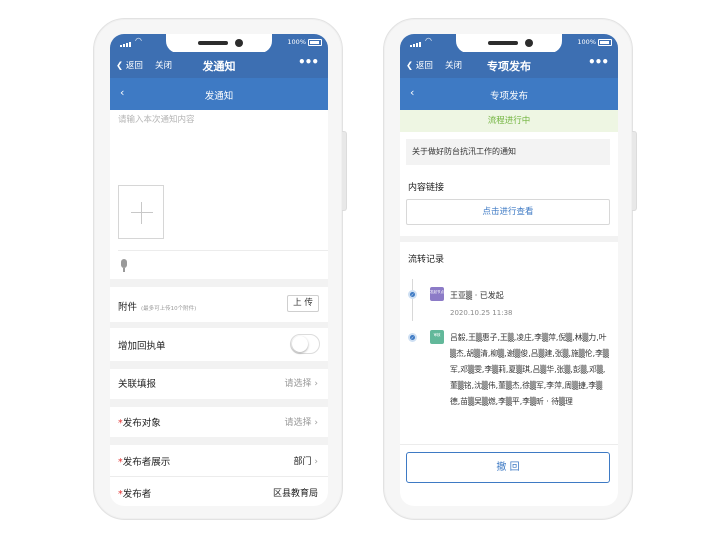 Image resolution: width=725 pixels, height=537 pixels. I want to click on nav-bar: ❮ 返回 关闭 专项发布 •••, so click(509, 65).